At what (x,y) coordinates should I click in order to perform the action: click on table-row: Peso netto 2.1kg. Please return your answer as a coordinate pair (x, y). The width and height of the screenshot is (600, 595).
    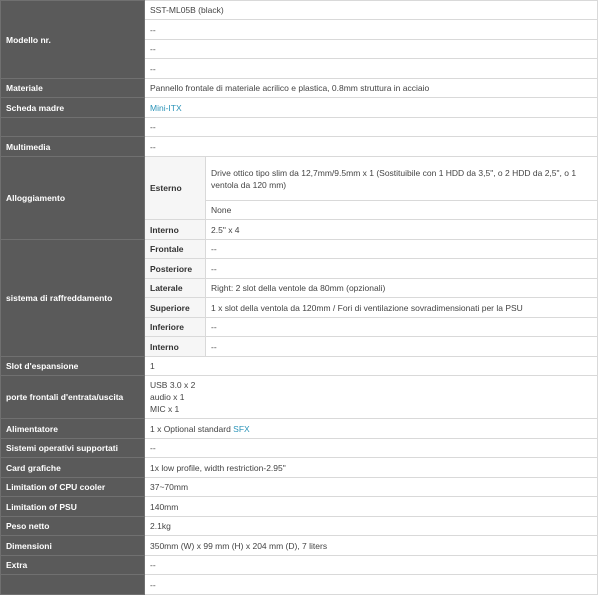
    Looking at the image, I should click on (299, 526).